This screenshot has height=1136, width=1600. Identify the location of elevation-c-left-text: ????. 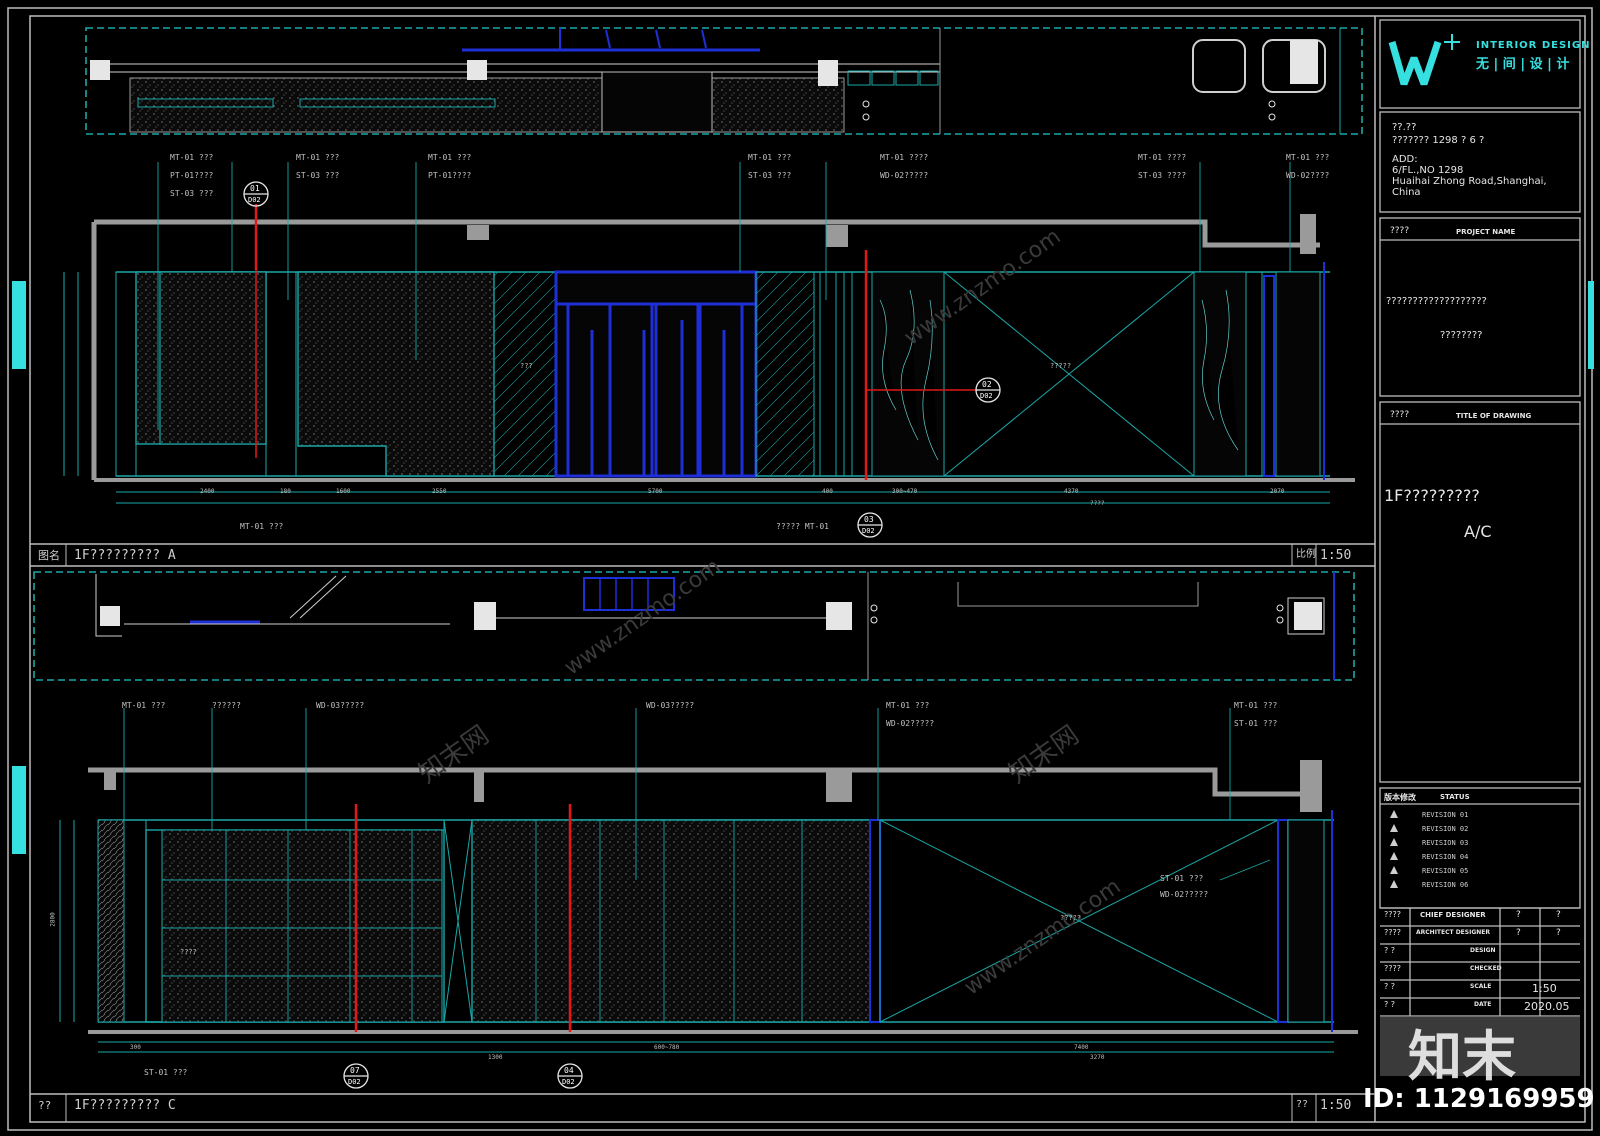
(188, 952).